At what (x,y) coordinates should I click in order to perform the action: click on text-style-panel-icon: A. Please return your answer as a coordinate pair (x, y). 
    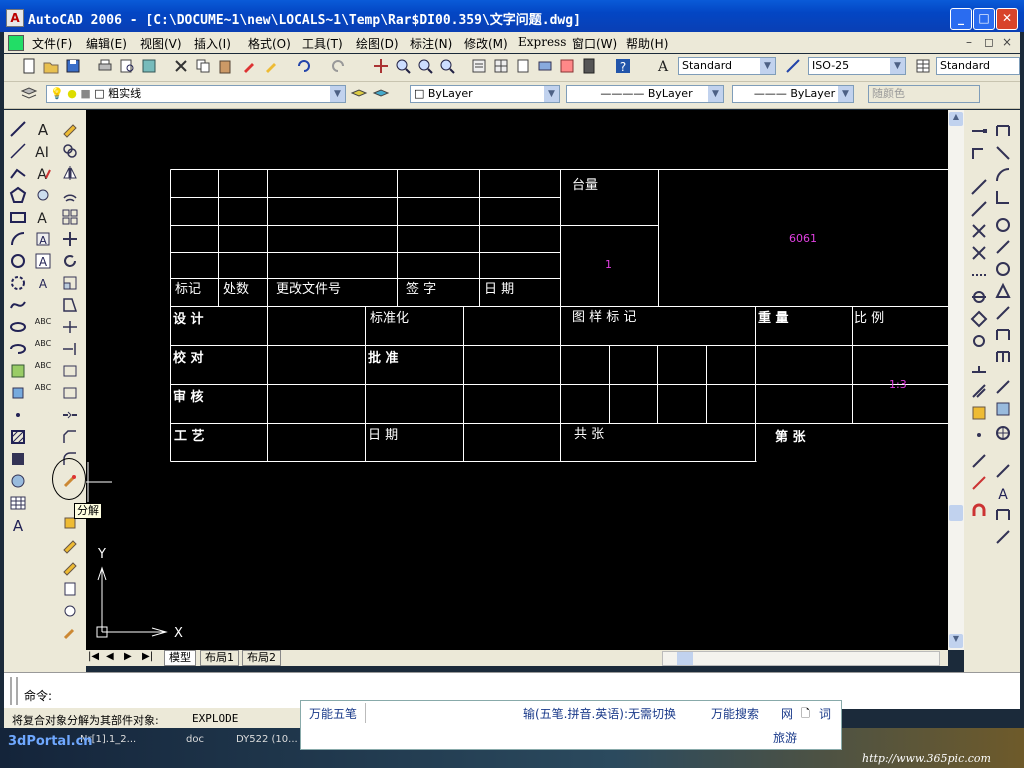
    Looking at the image, I should click on (43, 239).